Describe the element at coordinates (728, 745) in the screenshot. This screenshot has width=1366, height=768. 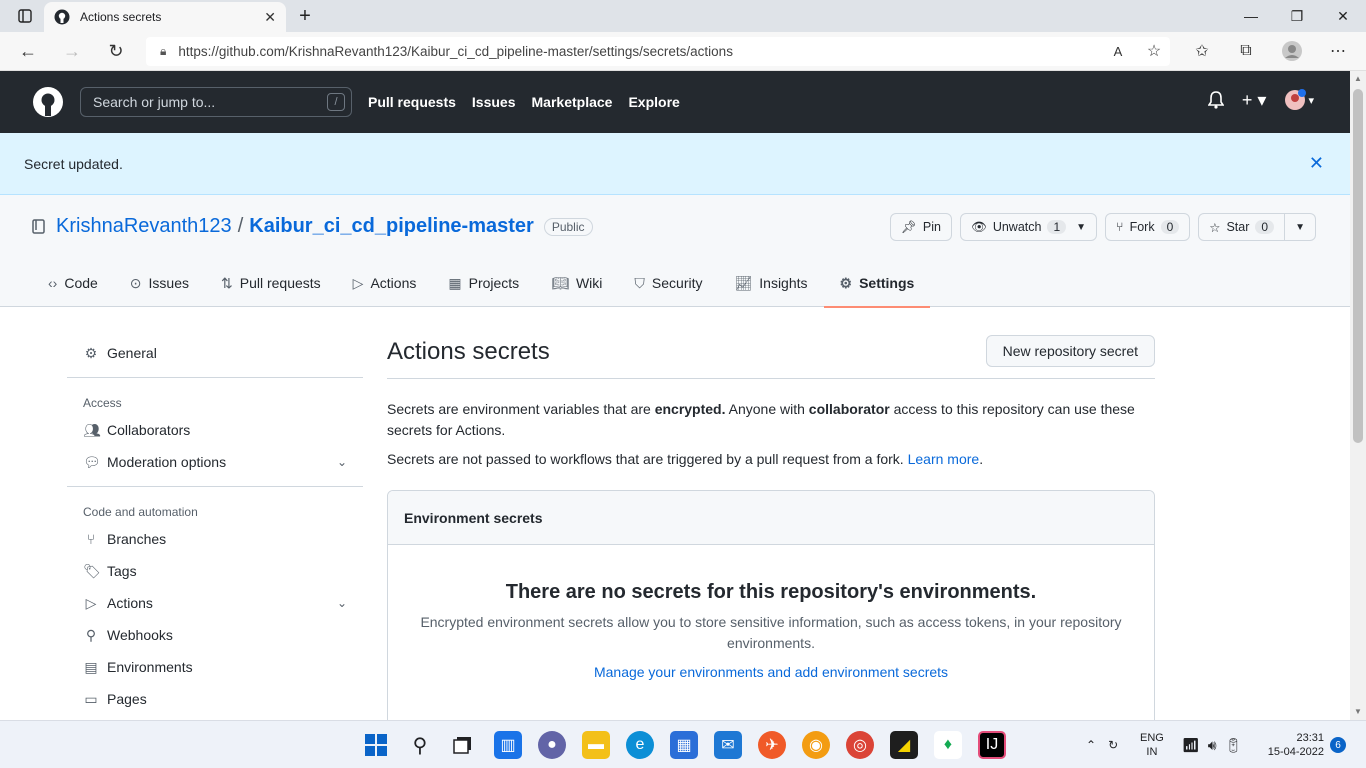
I see `mail-icon: ✉` at that location.